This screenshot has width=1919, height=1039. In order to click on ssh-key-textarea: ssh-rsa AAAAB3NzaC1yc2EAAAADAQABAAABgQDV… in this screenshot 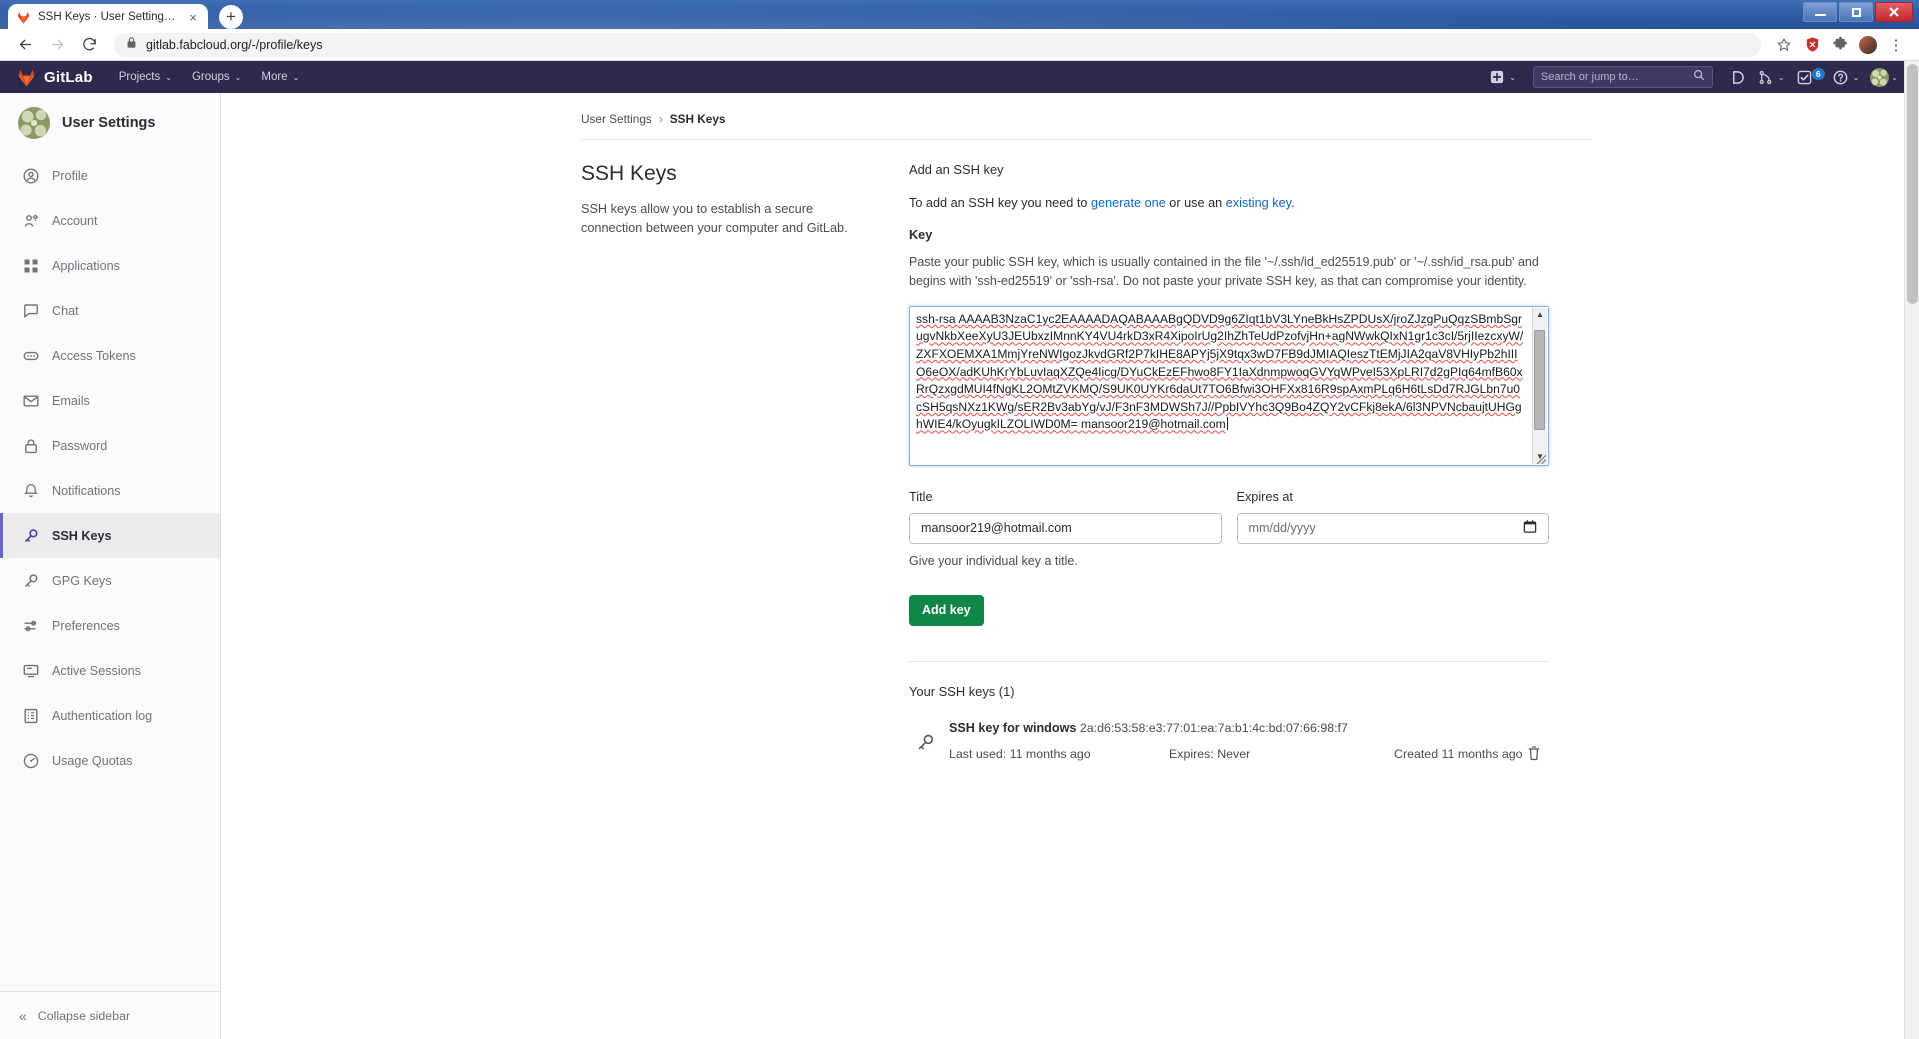, I will do `click(1229, 385)`.